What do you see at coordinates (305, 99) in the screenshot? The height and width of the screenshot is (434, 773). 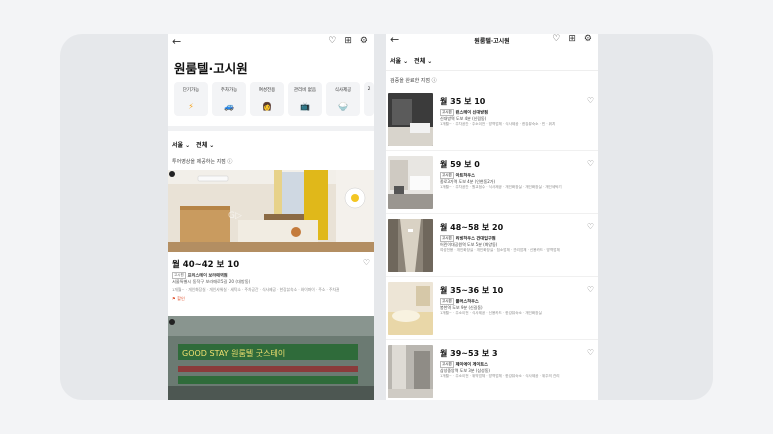 I see `category-no-fee: 관리비 없음 📺` at bounding box center [305, 99].